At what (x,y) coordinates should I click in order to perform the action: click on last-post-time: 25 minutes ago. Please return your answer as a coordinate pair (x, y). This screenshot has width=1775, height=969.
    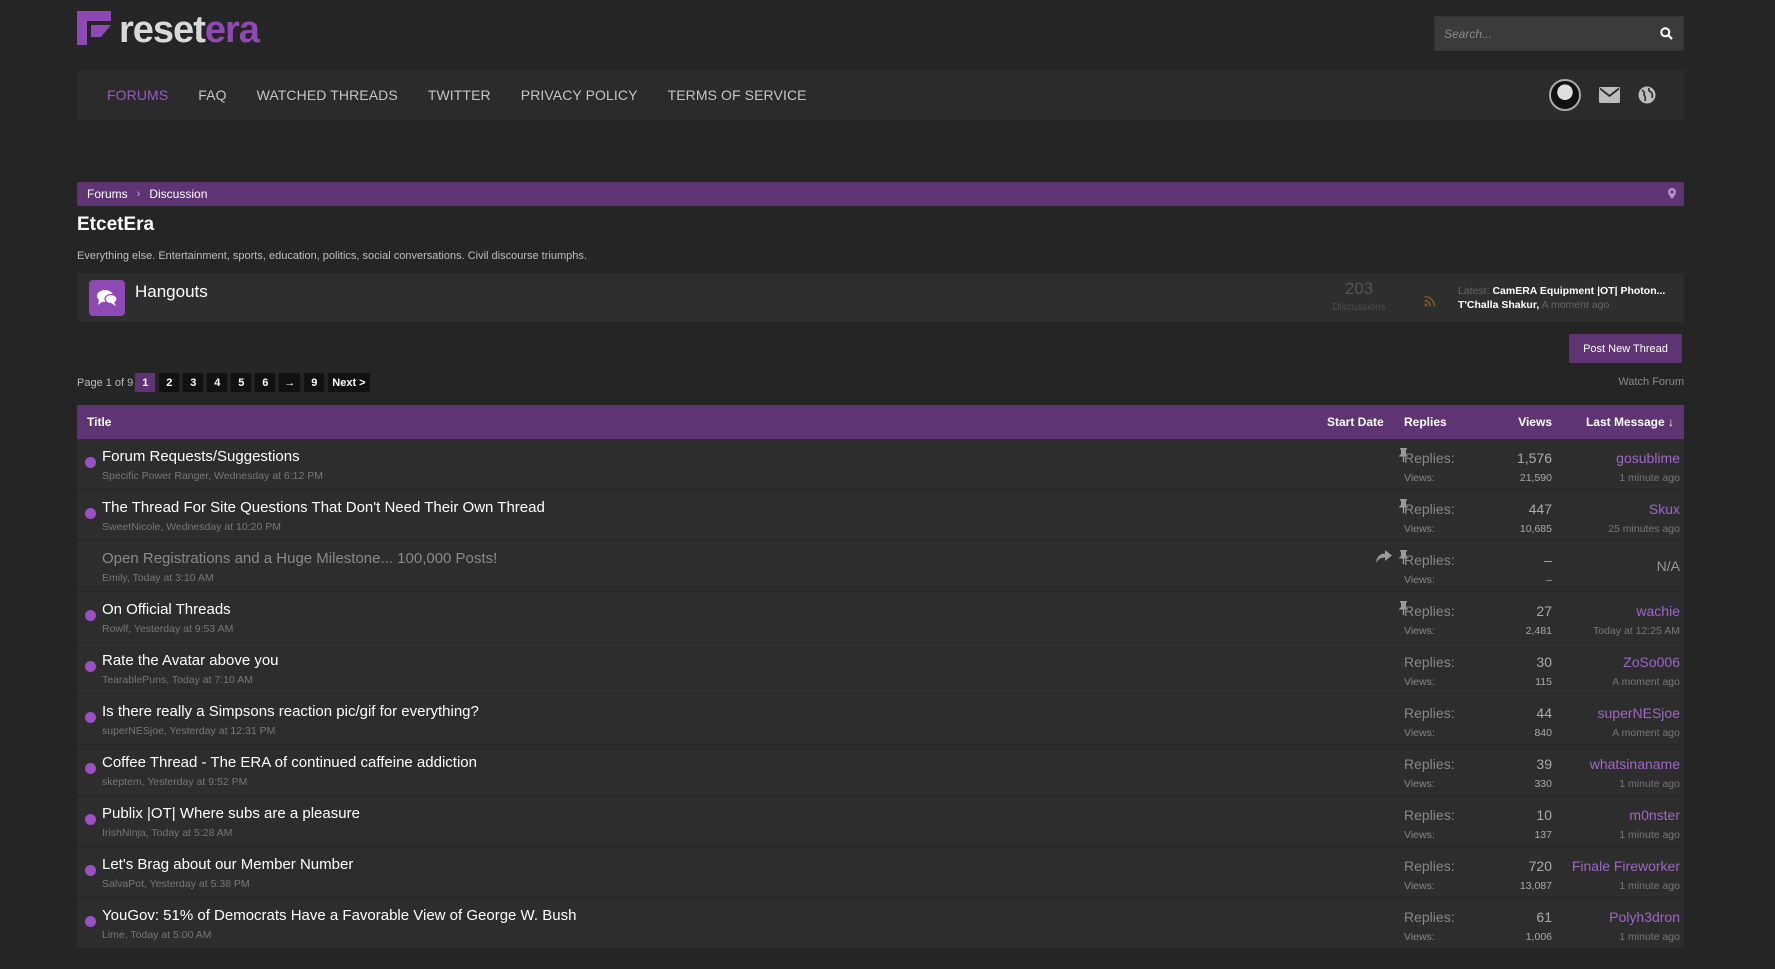
    Looking at the image, I should click on (1644, 529).